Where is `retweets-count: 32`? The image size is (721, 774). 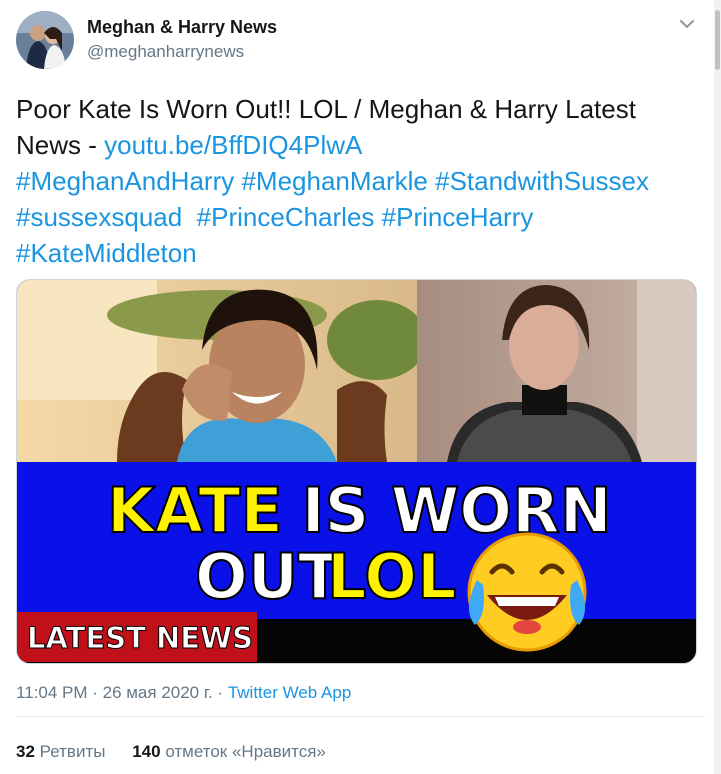 retweets-count: 32 is located at coordinates (25, 751).